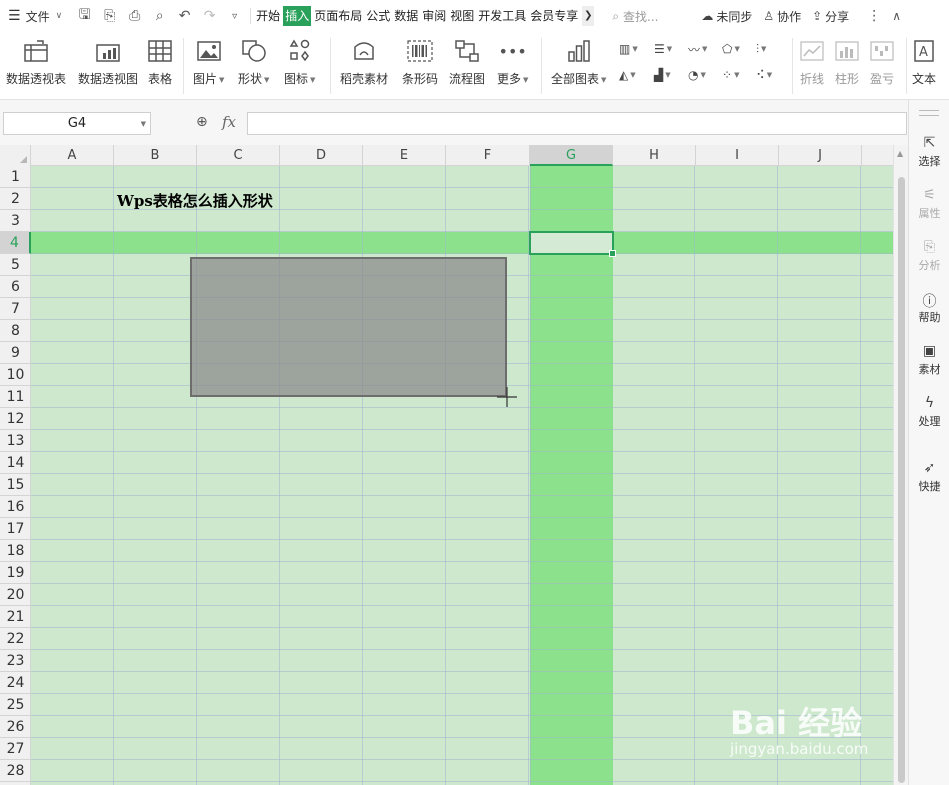 This screenshot has height=785, width=949. I want to click on row-header: 15, so click(15, 485).